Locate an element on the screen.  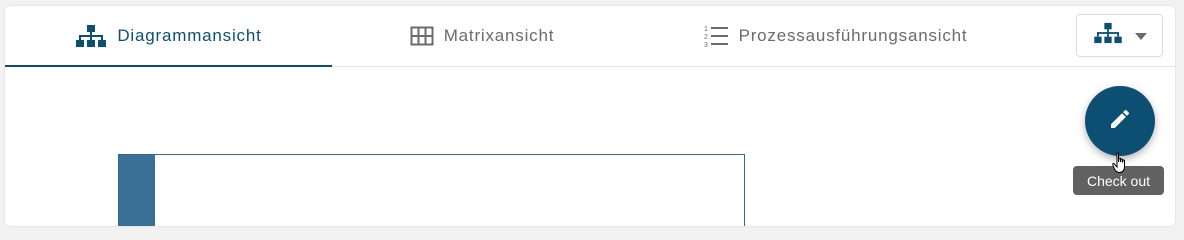
tab-process-execution-view: 1 2 3 Prozessausführungsansicht is located at coordinates (835, 36).